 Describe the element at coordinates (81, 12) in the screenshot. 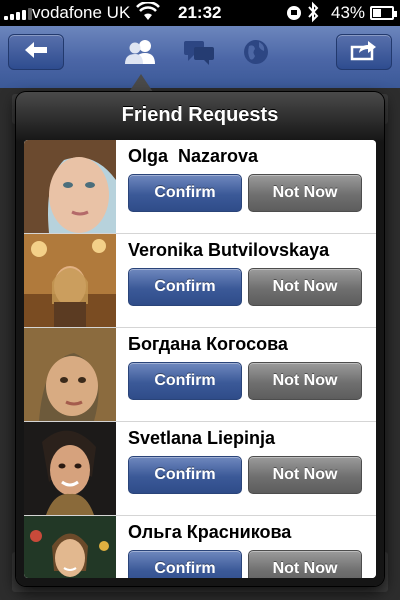

I see `carrier-name: vodafone UK` at that location.